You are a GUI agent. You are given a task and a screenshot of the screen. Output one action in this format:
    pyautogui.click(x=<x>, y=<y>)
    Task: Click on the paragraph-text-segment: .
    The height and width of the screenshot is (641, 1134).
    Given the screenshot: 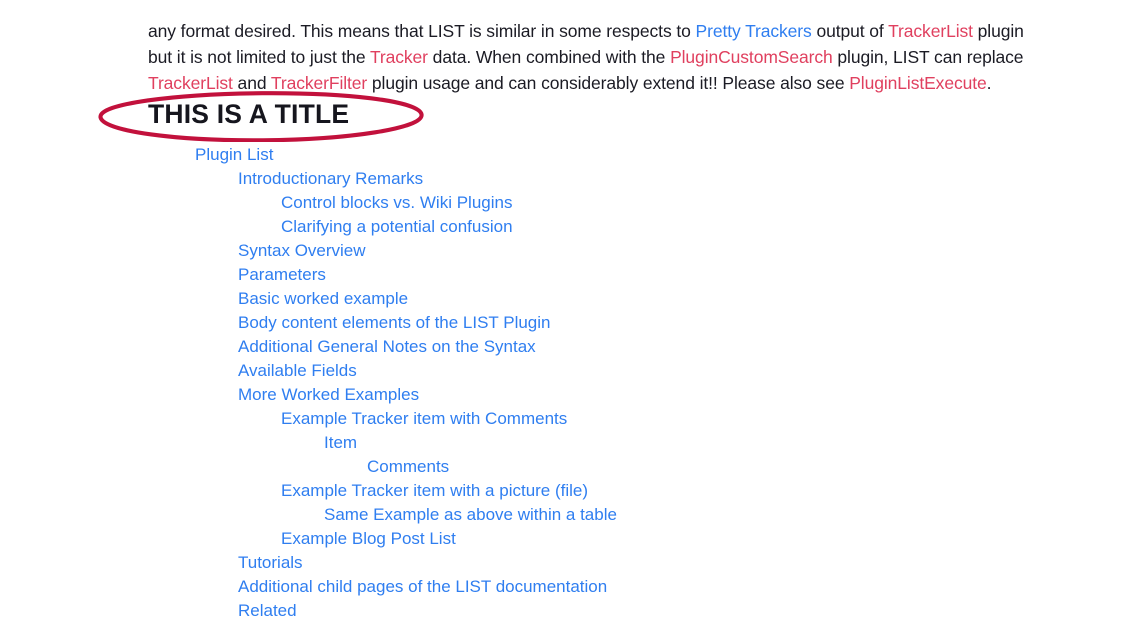 What is the action you would take?
    pyautogui.click(x=989, y=82)
    